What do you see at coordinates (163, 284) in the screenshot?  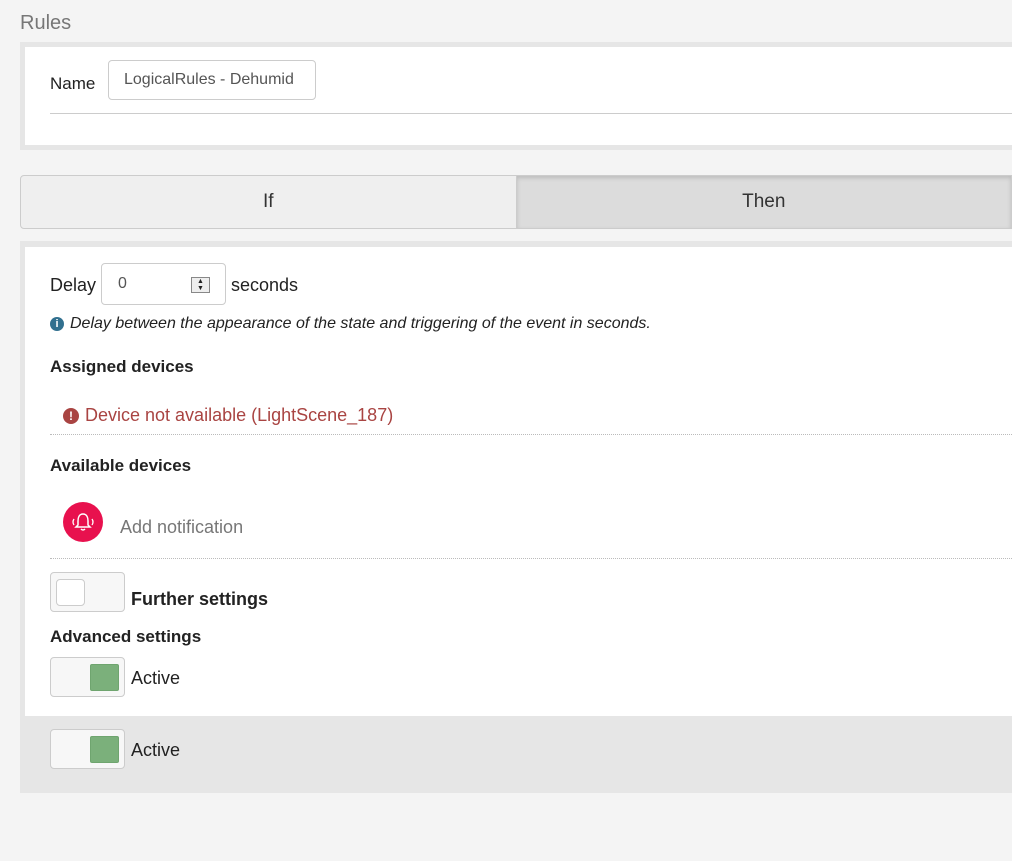 I see `delay-input: 0 ▲ ▼` at bounding box center [163, 284].